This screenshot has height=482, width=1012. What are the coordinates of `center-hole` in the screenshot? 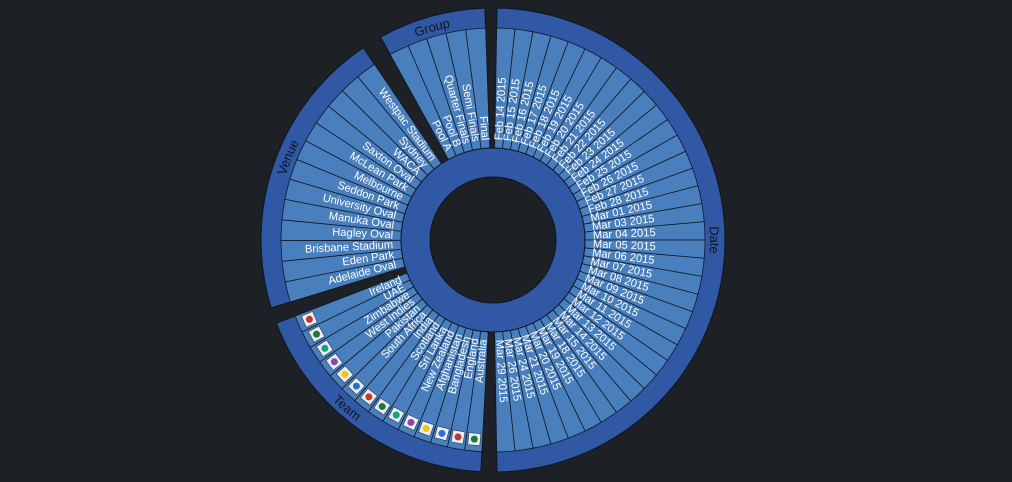 It's located at (493, 240).